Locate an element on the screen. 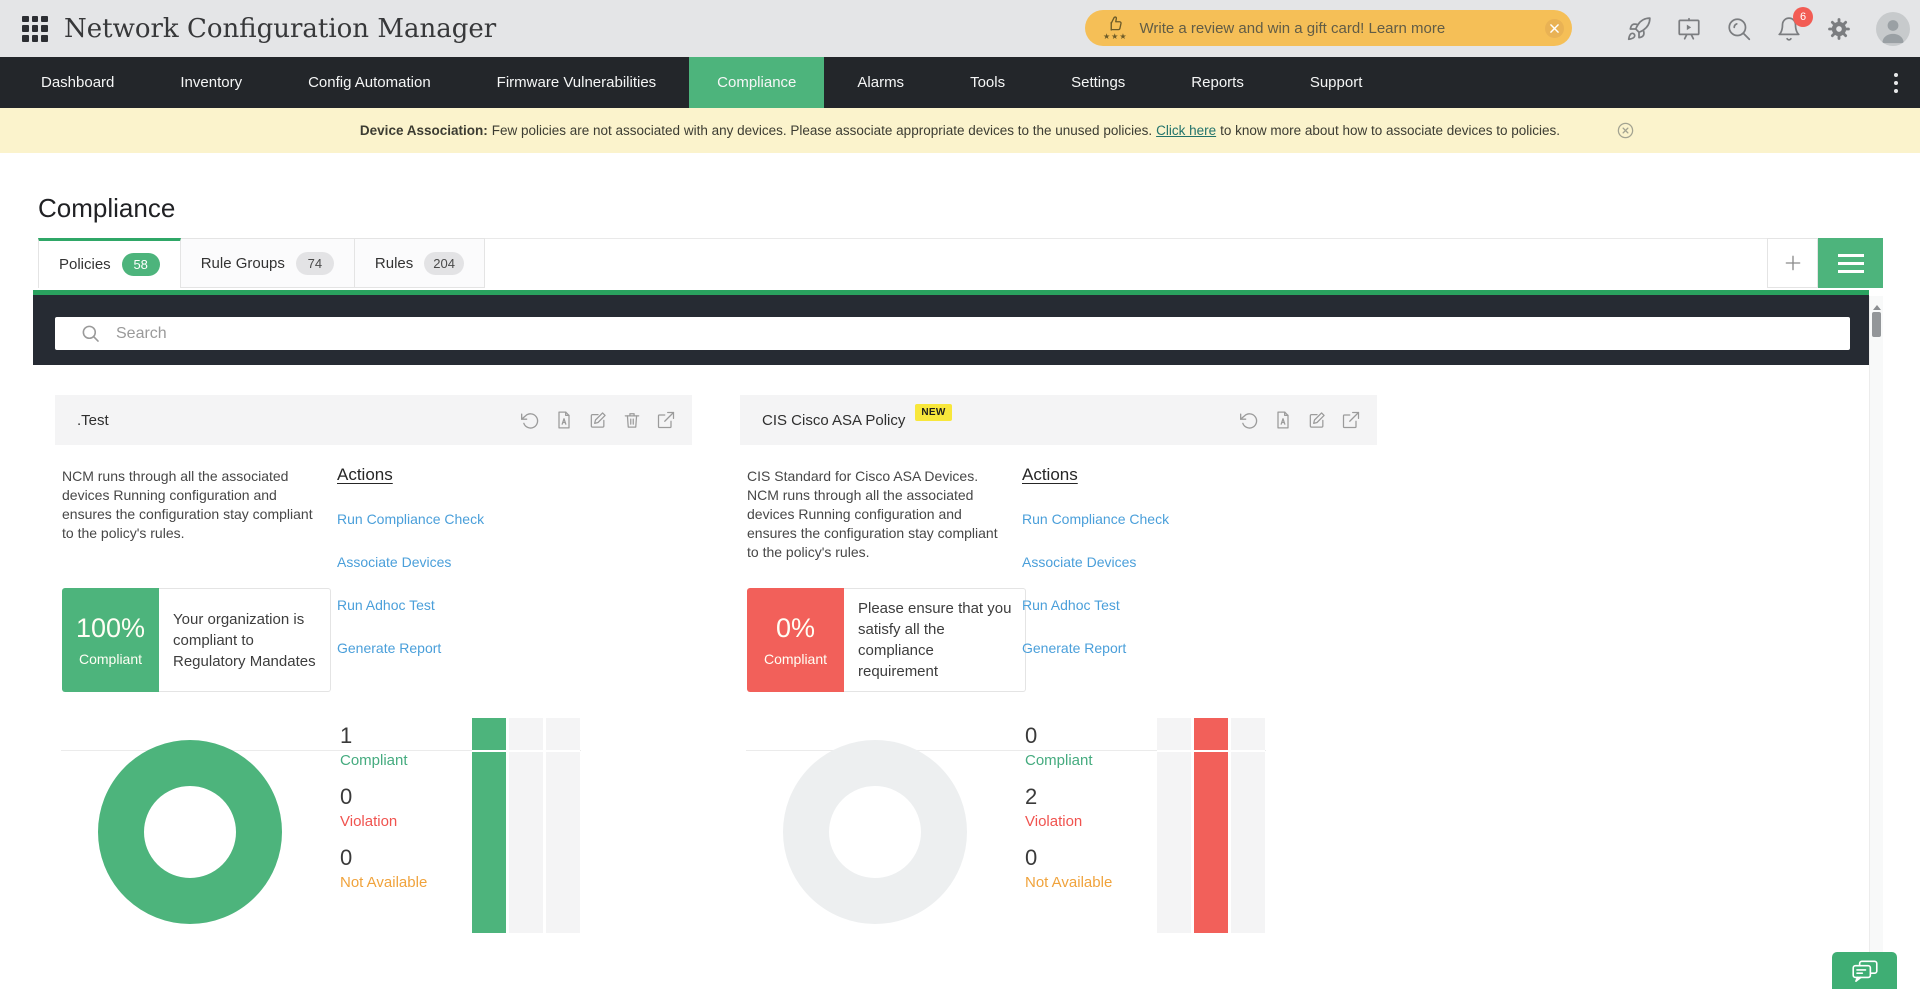 This screenshot has width=1920, height=989. bar-compliant is located at coordinates (489, 825).